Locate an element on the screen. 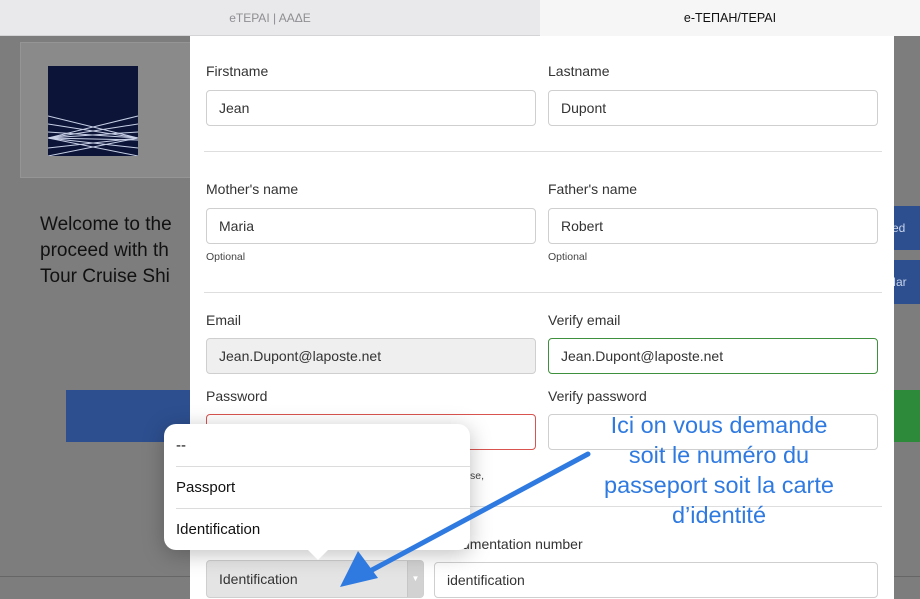  fathers-name-help: Optional is located at coordinates (568, 257).